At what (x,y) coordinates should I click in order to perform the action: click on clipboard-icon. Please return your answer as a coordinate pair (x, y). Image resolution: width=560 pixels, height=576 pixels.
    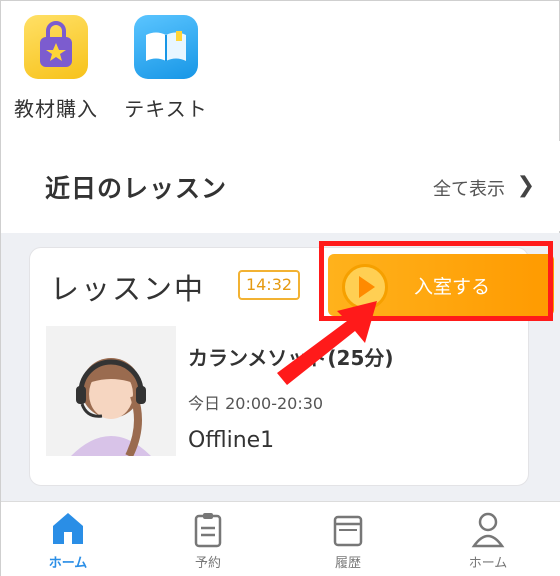
    Looking at the image, I should click on (208, 529).